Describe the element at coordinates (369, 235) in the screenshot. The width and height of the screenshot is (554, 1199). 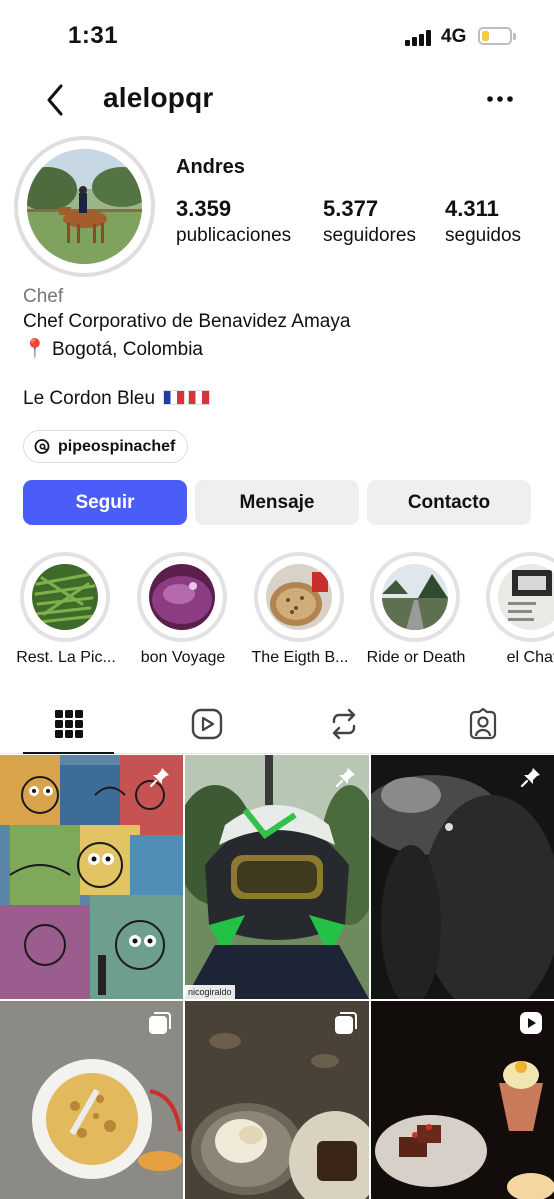
I see `stat-label: seguidores` at that location.